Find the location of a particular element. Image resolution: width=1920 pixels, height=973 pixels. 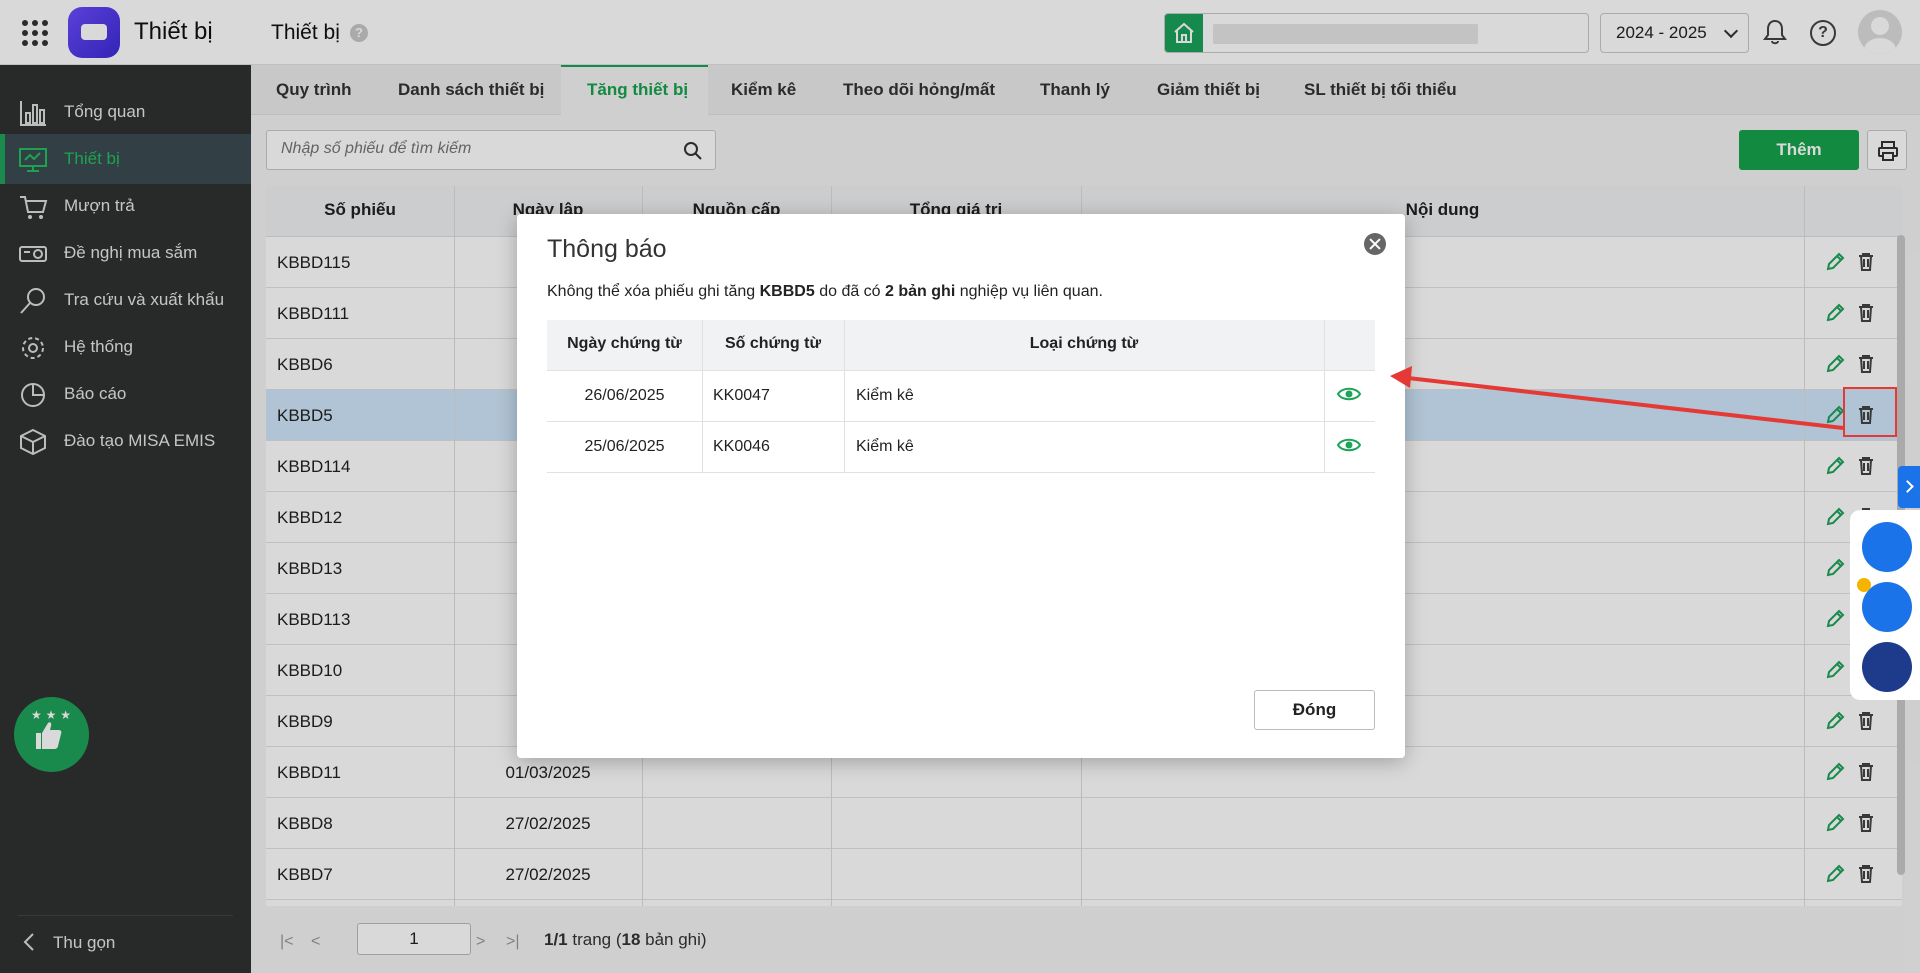

dialog-table-header: Ngày chứng từ Số chứng từ Loại chứng từ is located at coordinates (961, 345).